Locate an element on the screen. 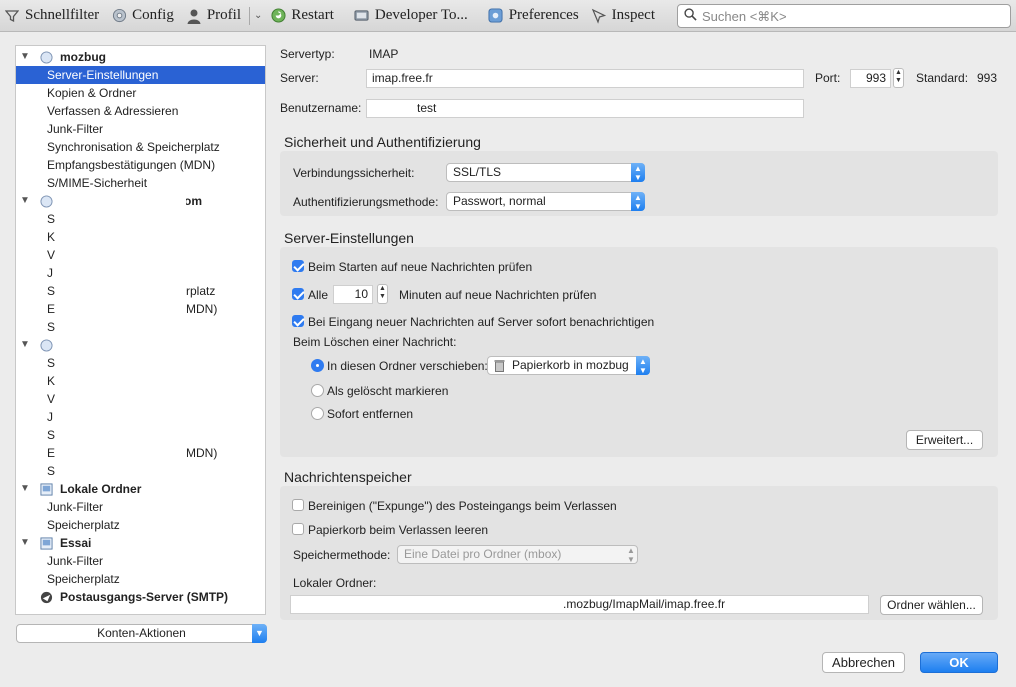 The width and height of the screenshot is (1016, 687). inspect-button: Inspect is located at coordinates (623, 16).